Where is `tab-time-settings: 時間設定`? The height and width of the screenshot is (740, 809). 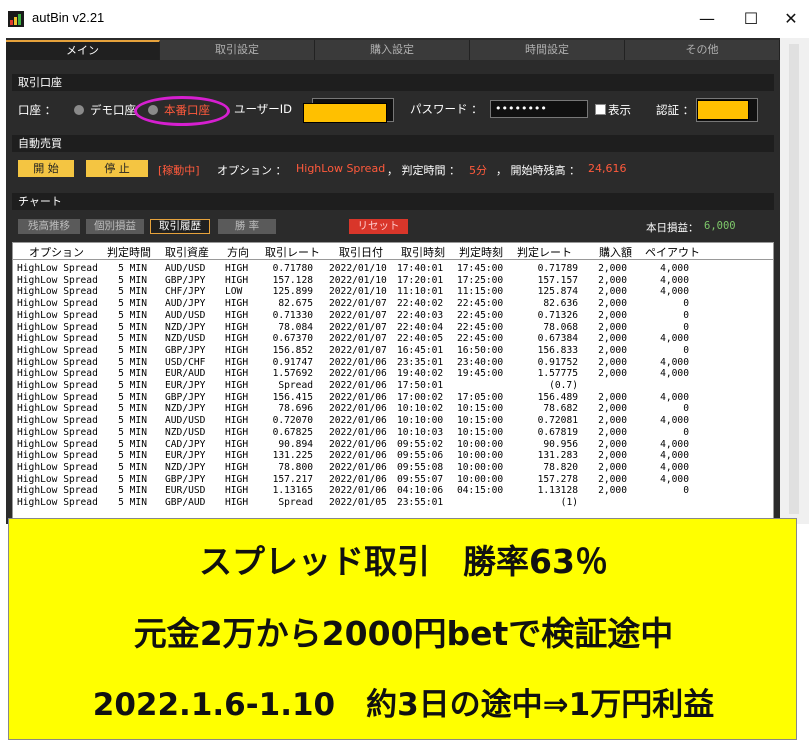
tab-time-settings: 時間設定 is located at coordinates (547, 50).